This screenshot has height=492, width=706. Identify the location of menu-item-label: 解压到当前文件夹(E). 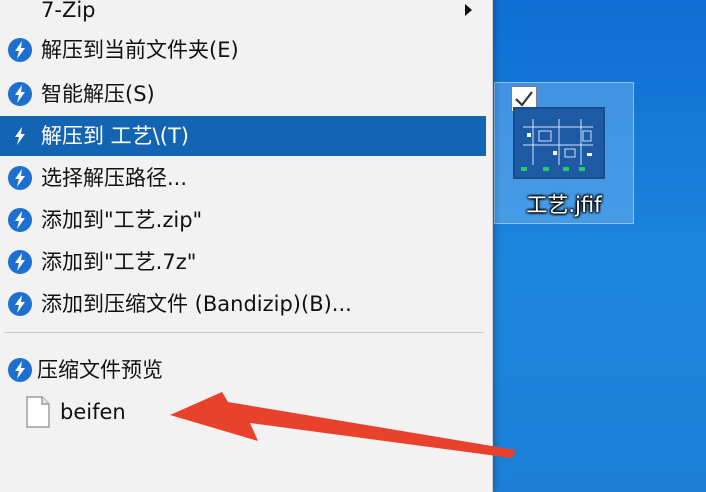
(140, 50).